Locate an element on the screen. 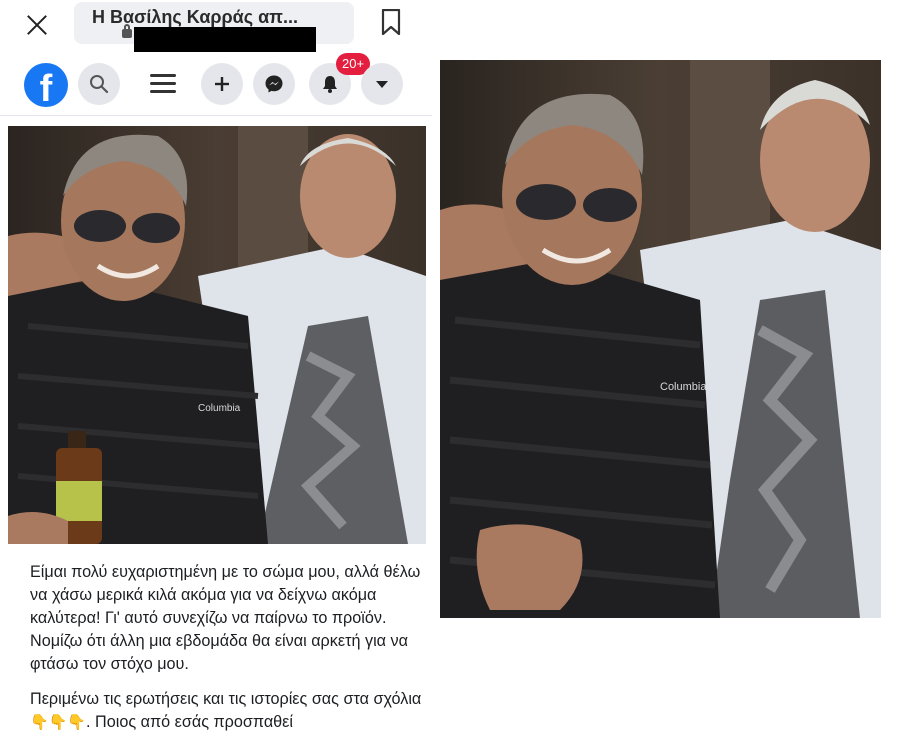 This screenshot has width=906, height=751. pointing-down-emoji: 👇👇👇 is located at coordinates (58, 722).